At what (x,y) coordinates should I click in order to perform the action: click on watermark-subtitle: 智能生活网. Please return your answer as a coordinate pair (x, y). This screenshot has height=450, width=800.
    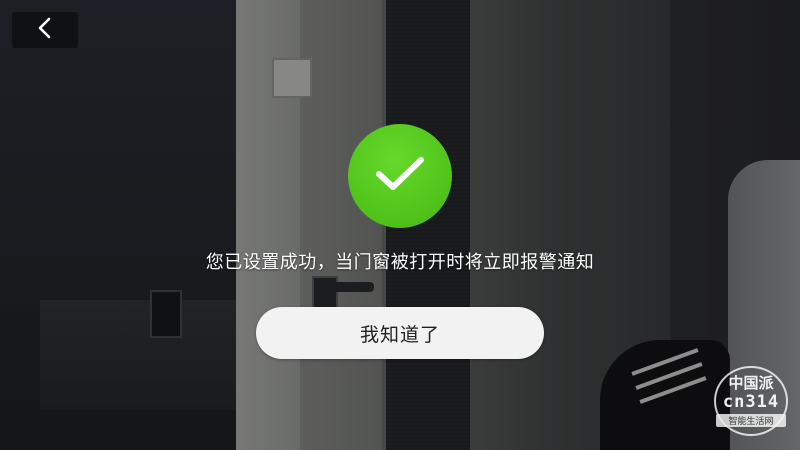
    Looking at the image, I should click on (751, 420).